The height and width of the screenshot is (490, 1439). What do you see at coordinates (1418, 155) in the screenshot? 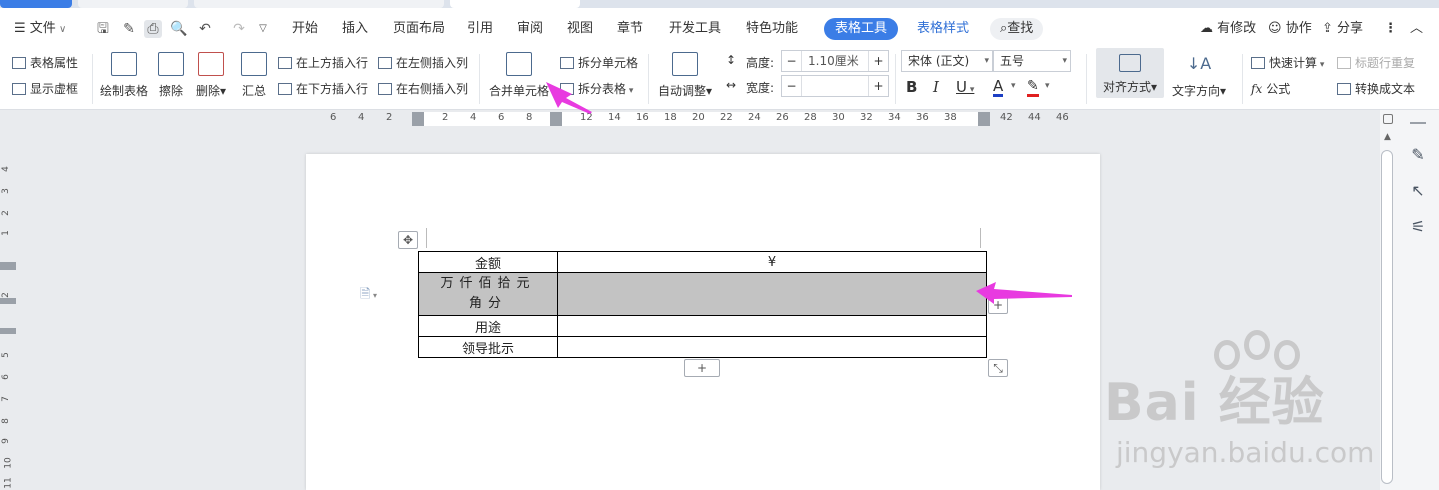
I see `edit-pen-icon: ✎` at bounding box center [1418, 155].